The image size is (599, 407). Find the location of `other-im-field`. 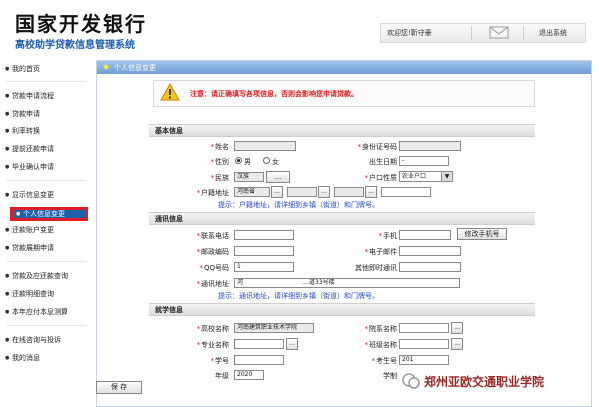

other-im-field is located at coordinates (430, 267).